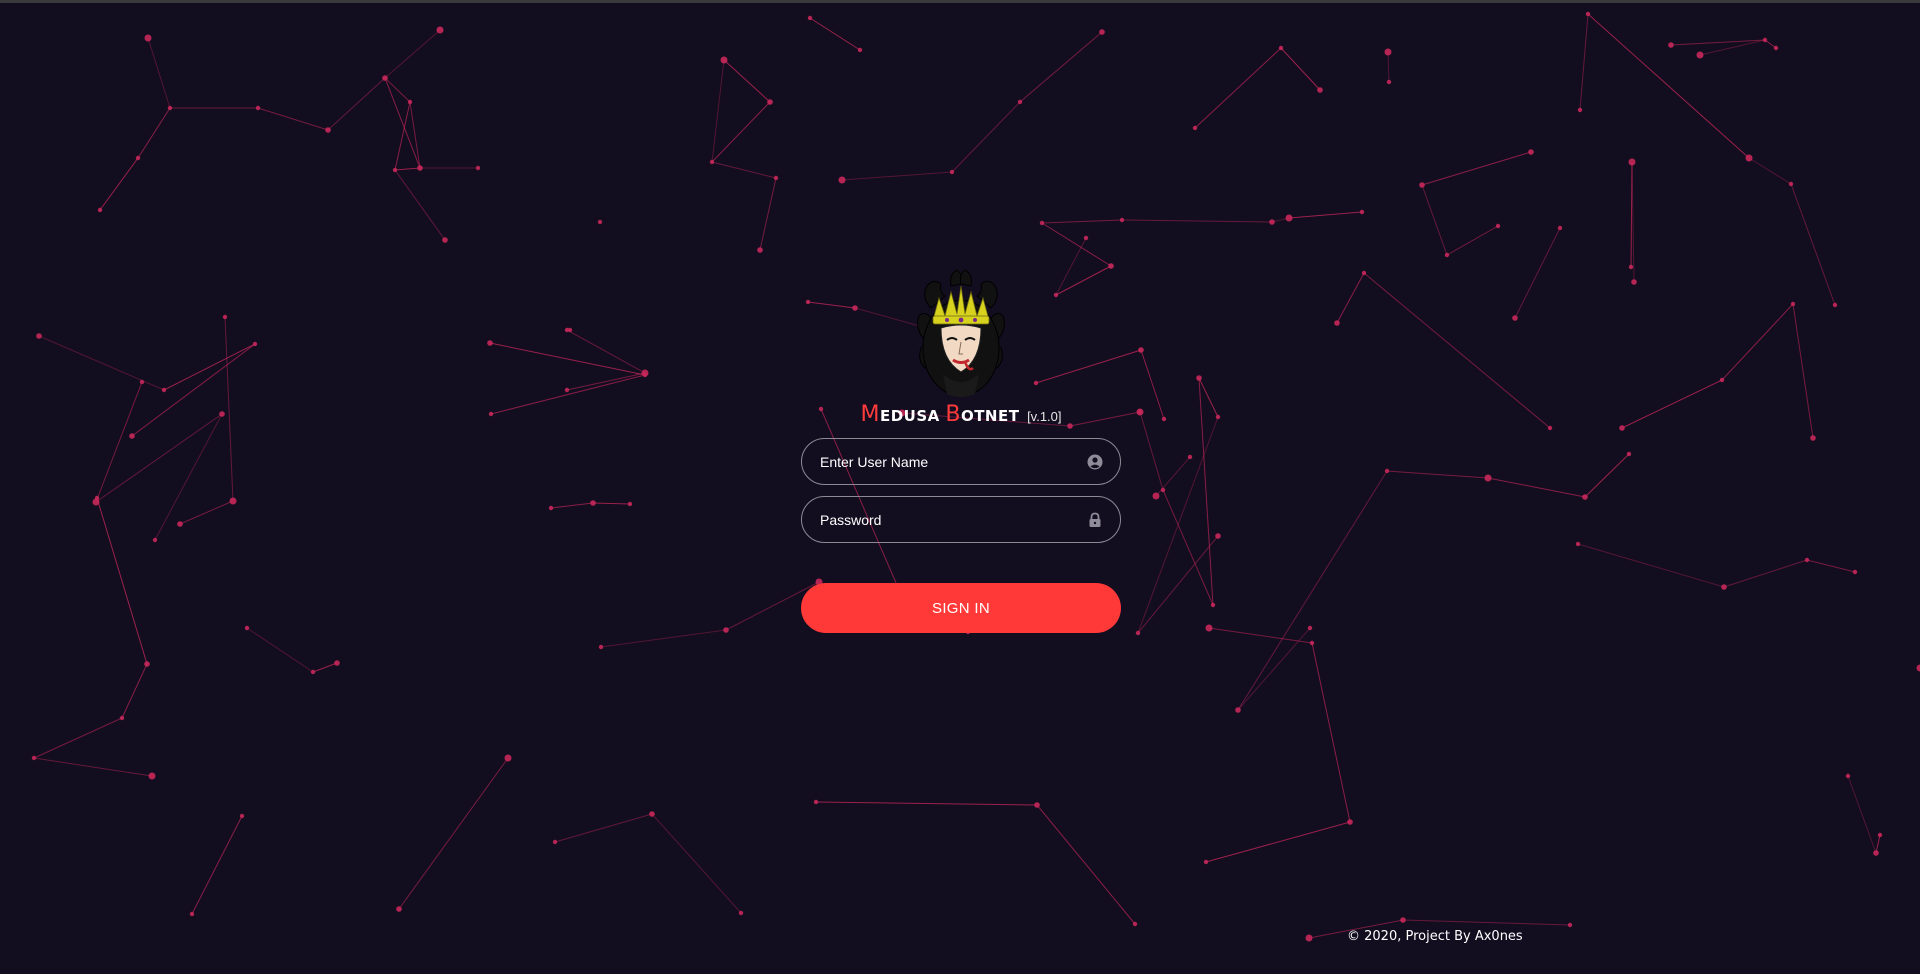 The height and width of the screenshot is (974, 1920). What do you see at coordinates (990, 416) in the screenshot?
I see `title-word2-rest: otnet` at bounding box center [990, 416].